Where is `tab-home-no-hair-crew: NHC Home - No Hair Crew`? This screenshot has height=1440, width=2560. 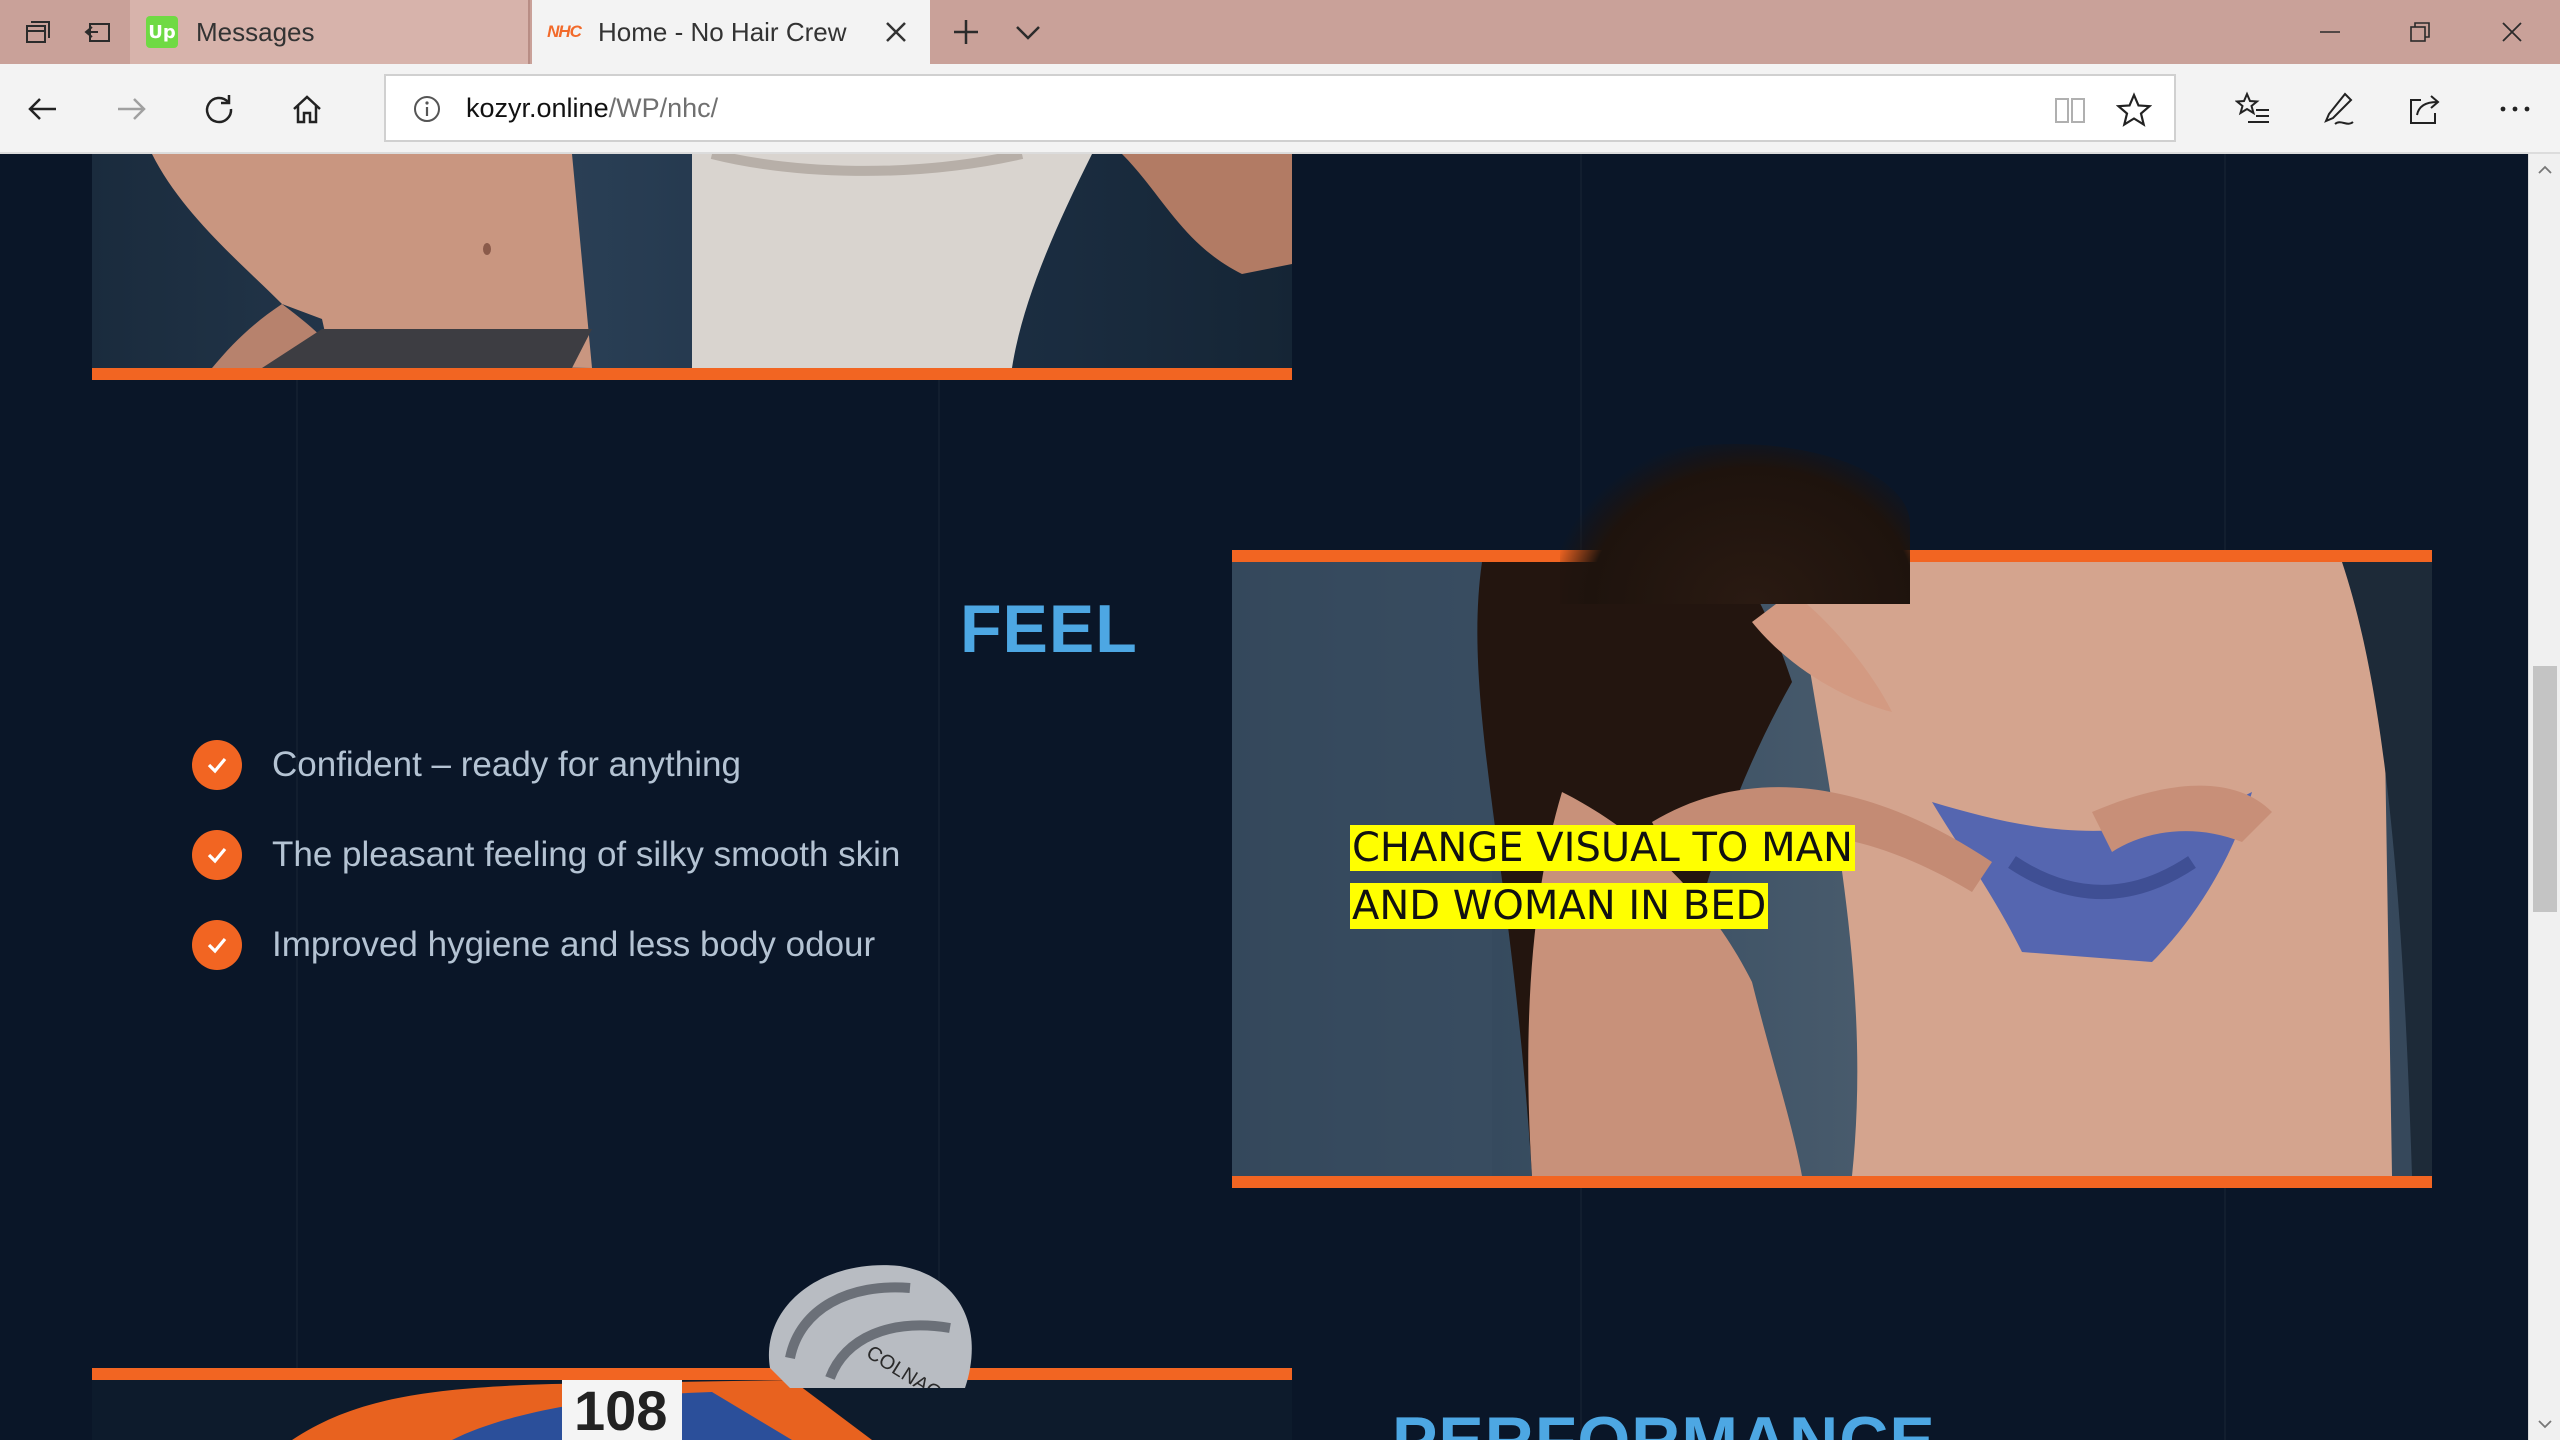 tab-home-no-hair-crew: NHC Home - No Hair Crew is located at coordinates (731, 32).